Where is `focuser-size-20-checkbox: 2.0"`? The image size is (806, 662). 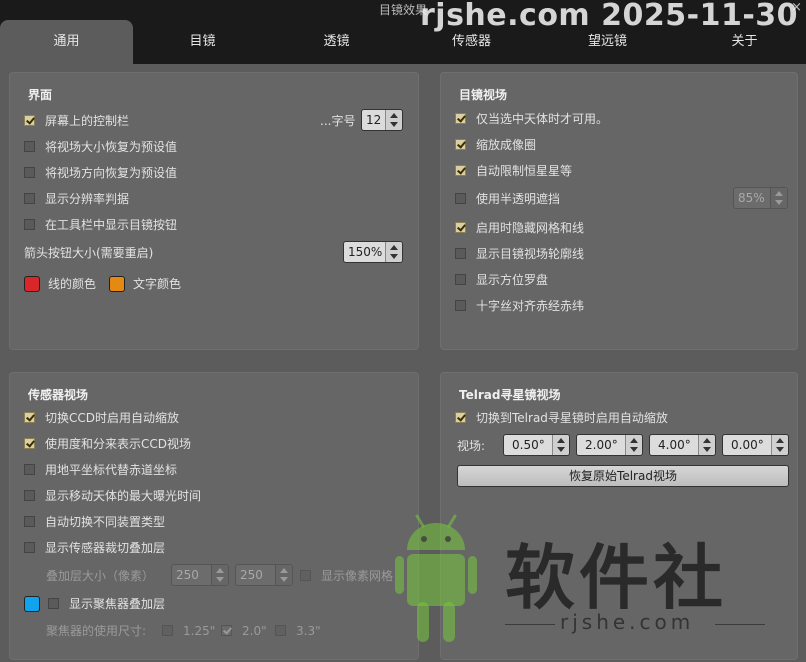 focuser-size-20-checkbox: 2.0" is located at coordinates (244, 631).